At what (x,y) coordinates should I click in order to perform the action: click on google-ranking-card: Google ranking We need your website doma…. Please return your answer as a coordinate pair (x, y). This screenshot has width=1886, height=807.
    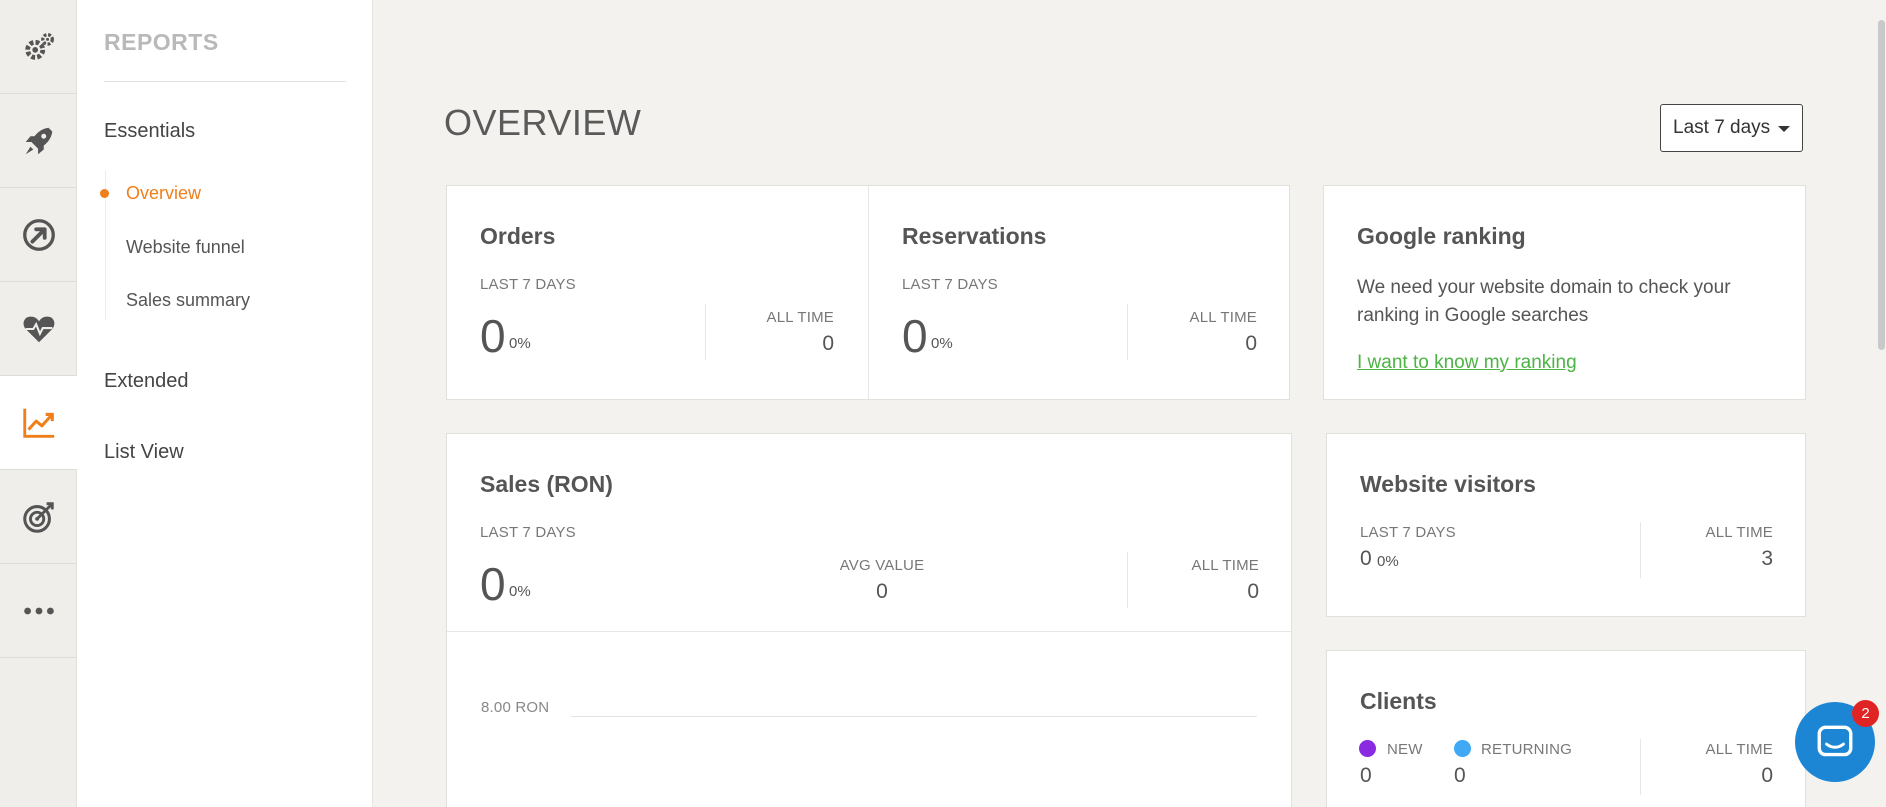
    Looking at the image, I should click on (1564, 292).